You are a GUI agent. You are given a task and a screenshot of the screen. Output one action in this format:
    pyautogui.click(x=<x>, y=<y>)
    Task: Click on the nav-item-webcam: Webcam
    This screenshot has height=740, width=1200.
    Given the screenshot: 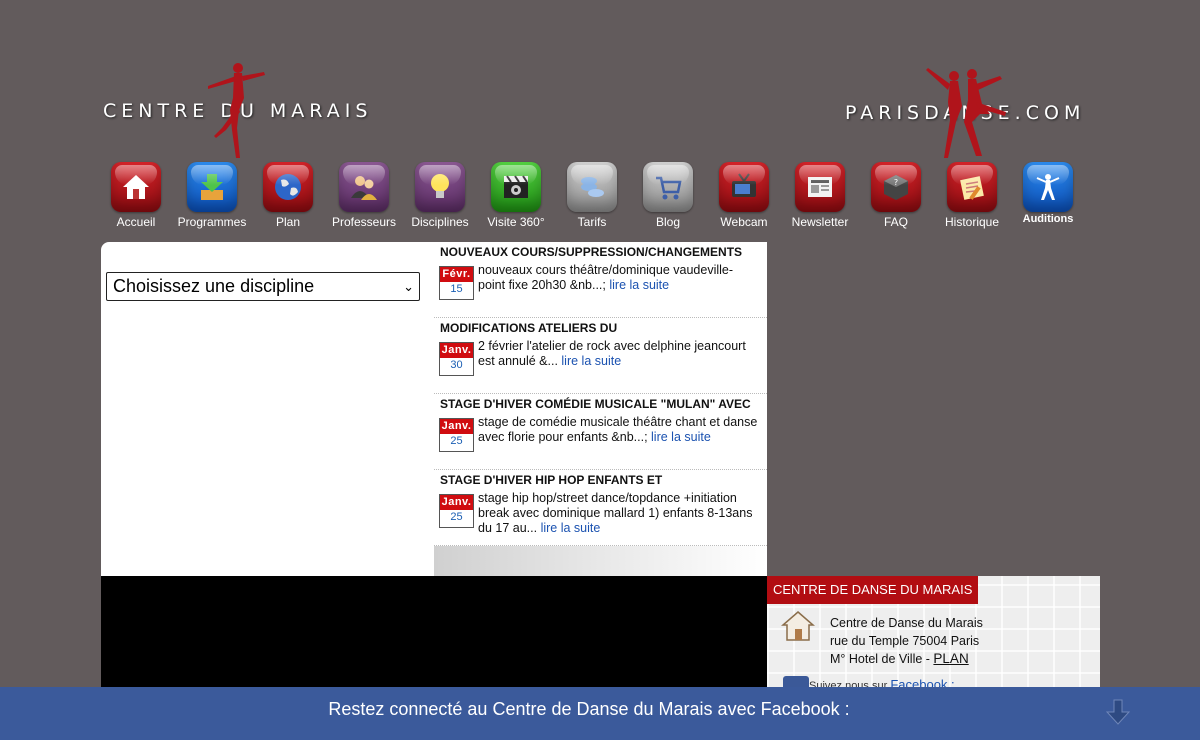 What is the action you would take?
    pyautogui.click(x=744, y=195)
    